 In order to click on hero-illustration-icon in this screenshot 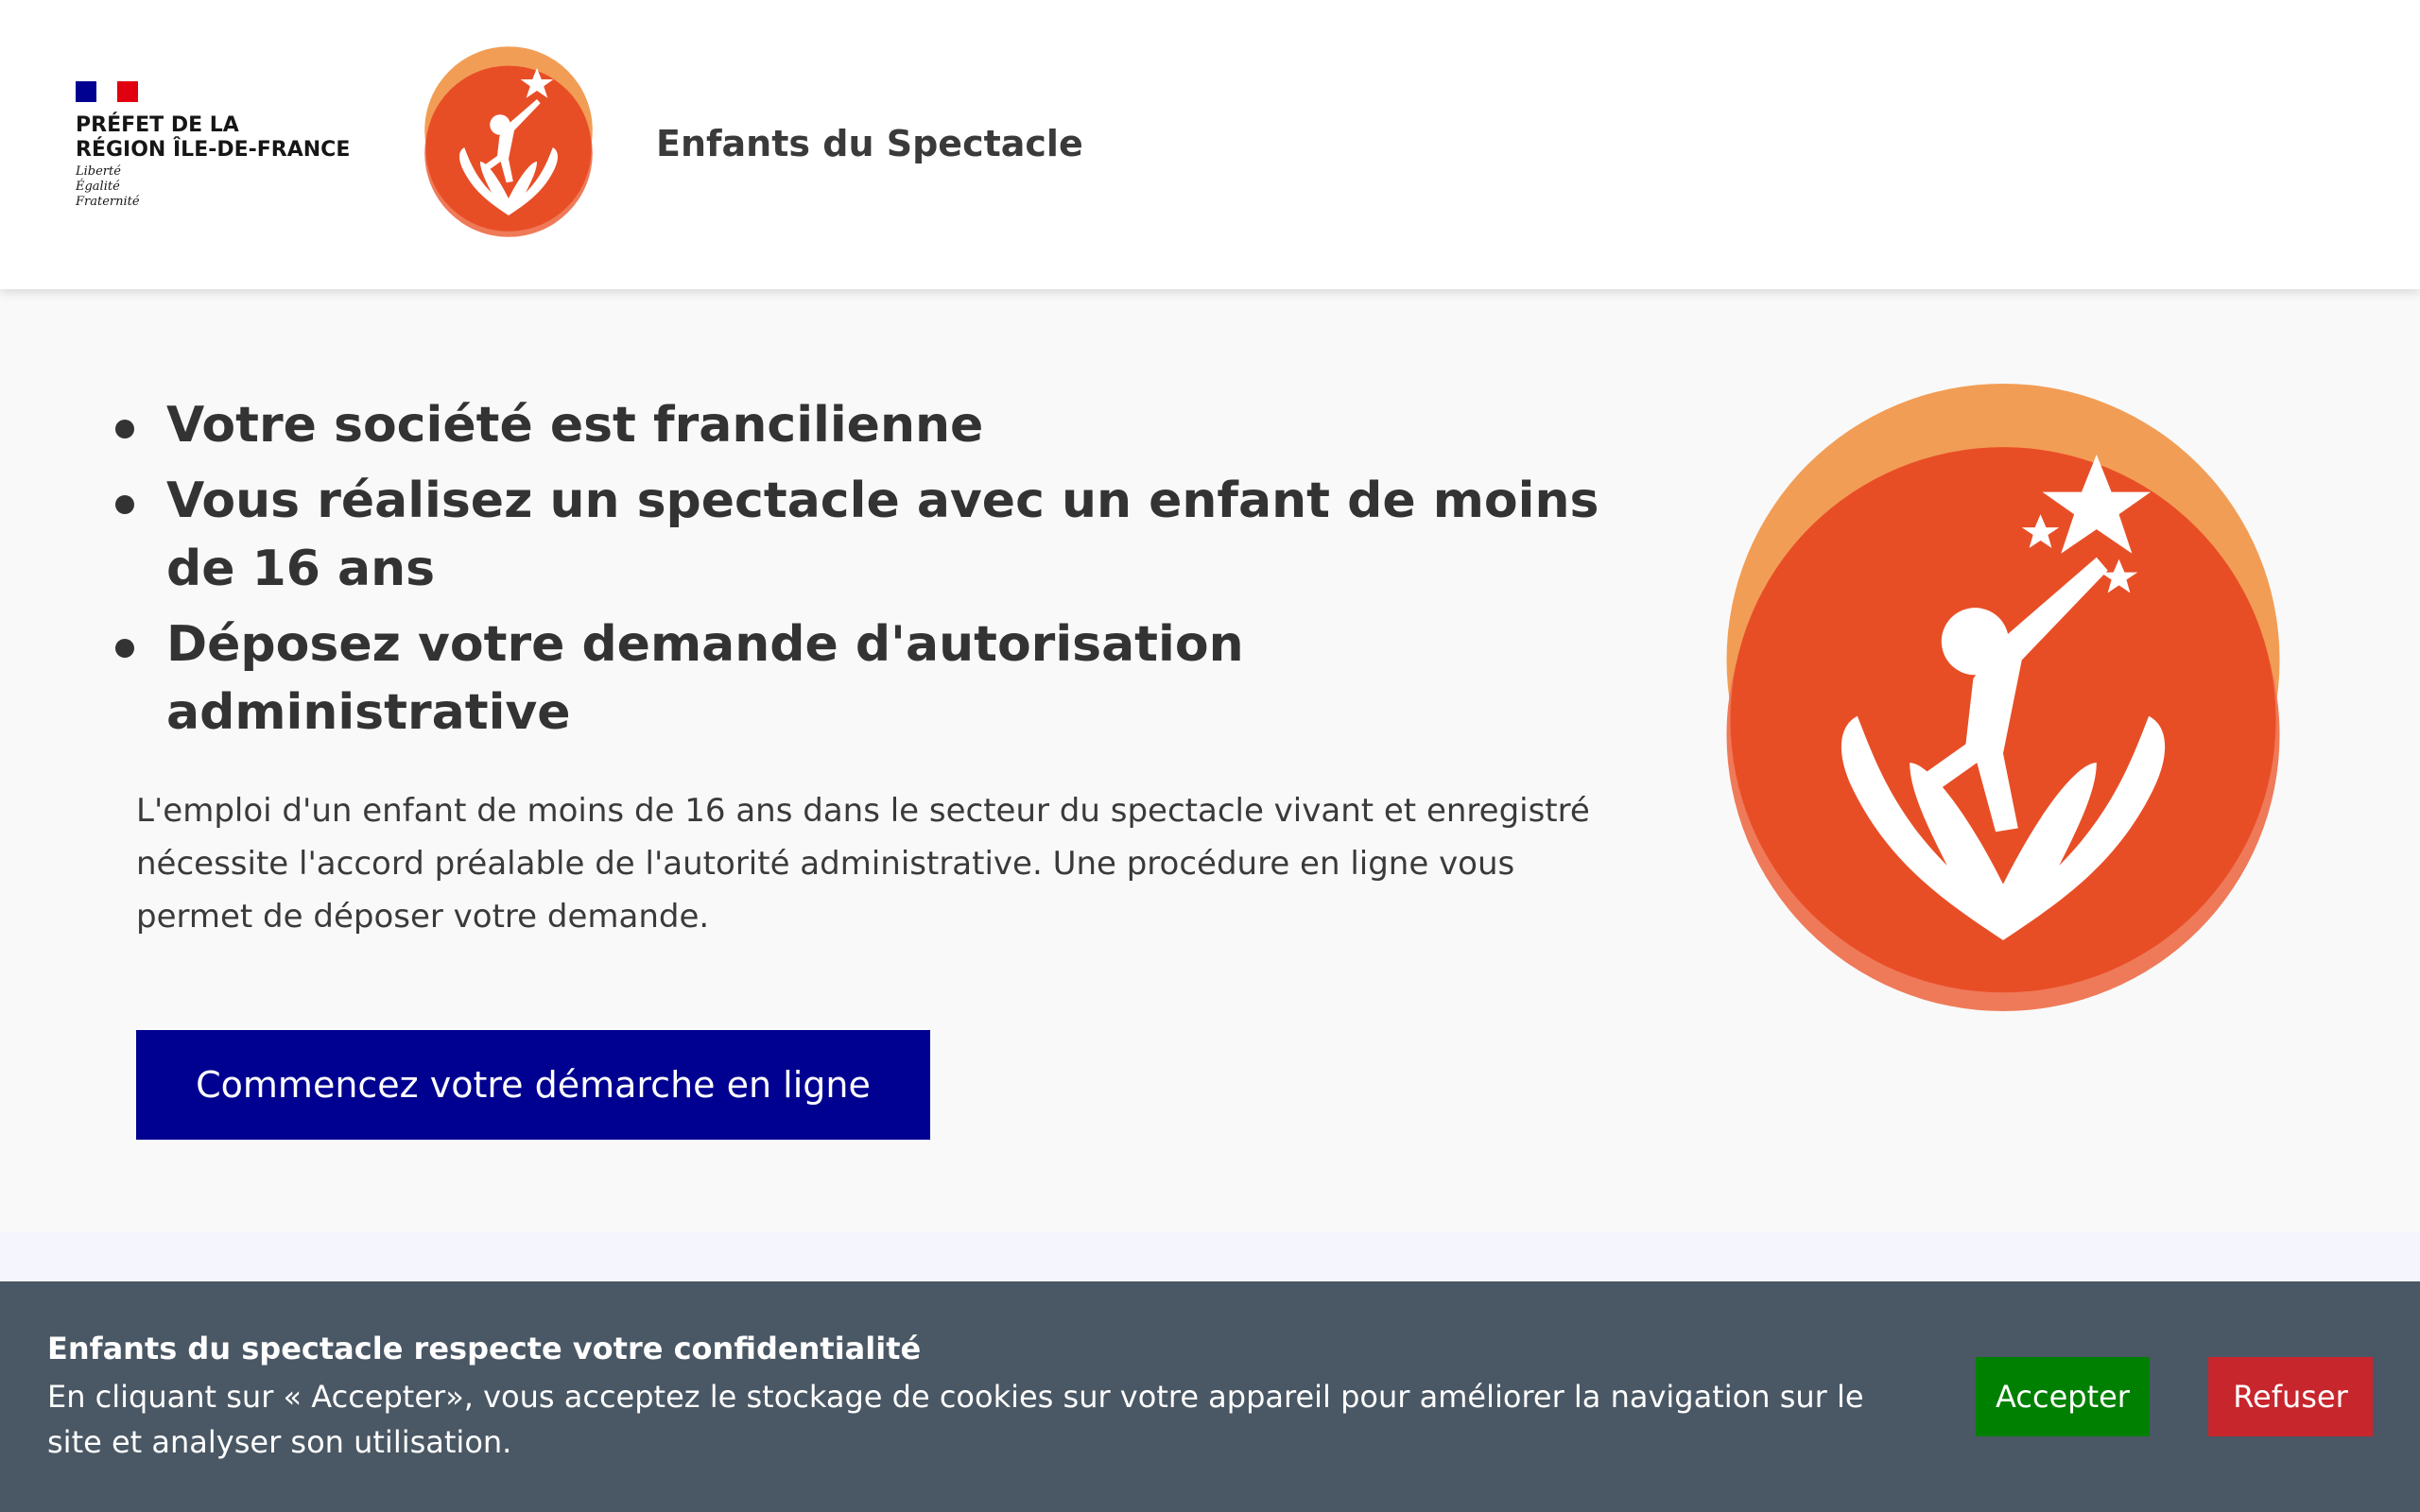, I will do `click(2003, 699)`.